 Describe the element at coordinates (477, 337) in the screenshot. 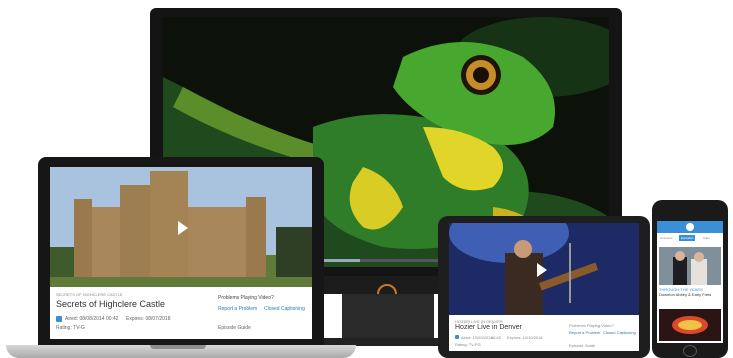

I see `aired-date: Aired: 10/09/2014` at that location.